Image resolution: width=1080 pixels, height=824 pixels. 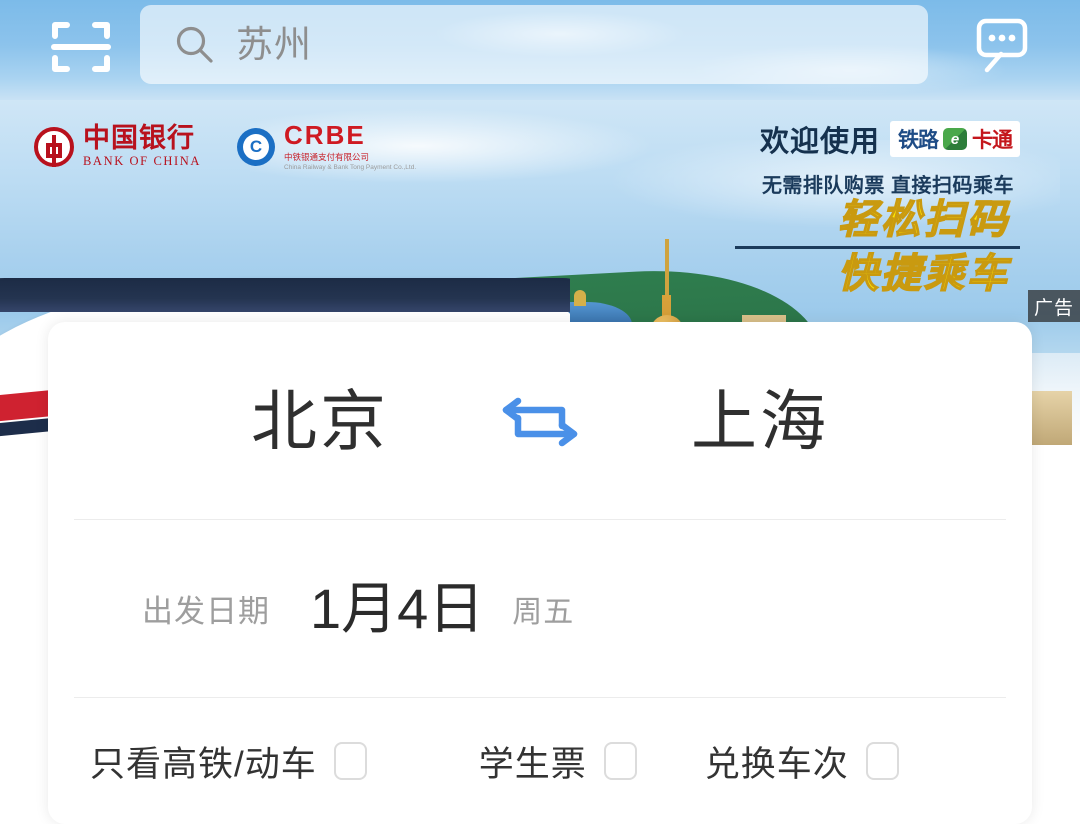 What do you see at coordinates (877, 247) in the screenshot?
I see `banner-slogan-divider` at bounding box center [877, 247].